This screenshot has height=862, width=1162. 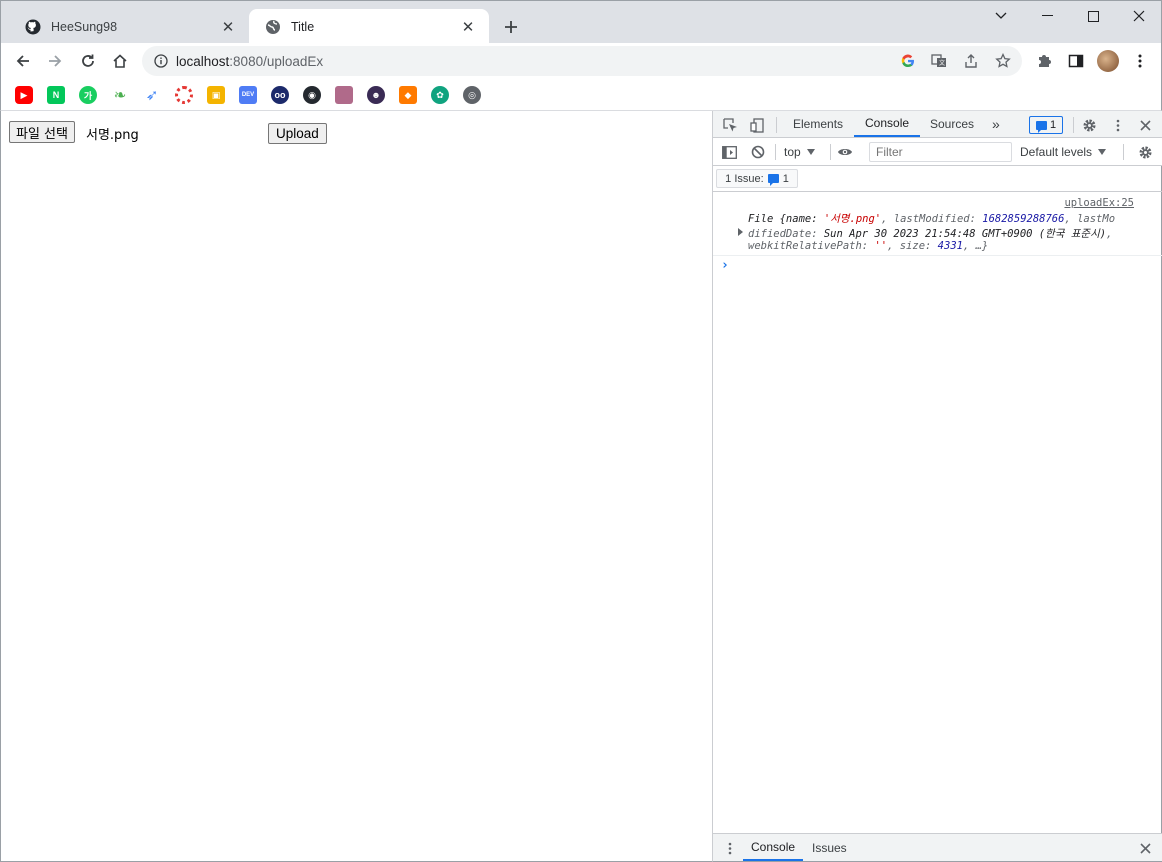 I want to click on console-prompt: ›, so click(x=725, y=265).